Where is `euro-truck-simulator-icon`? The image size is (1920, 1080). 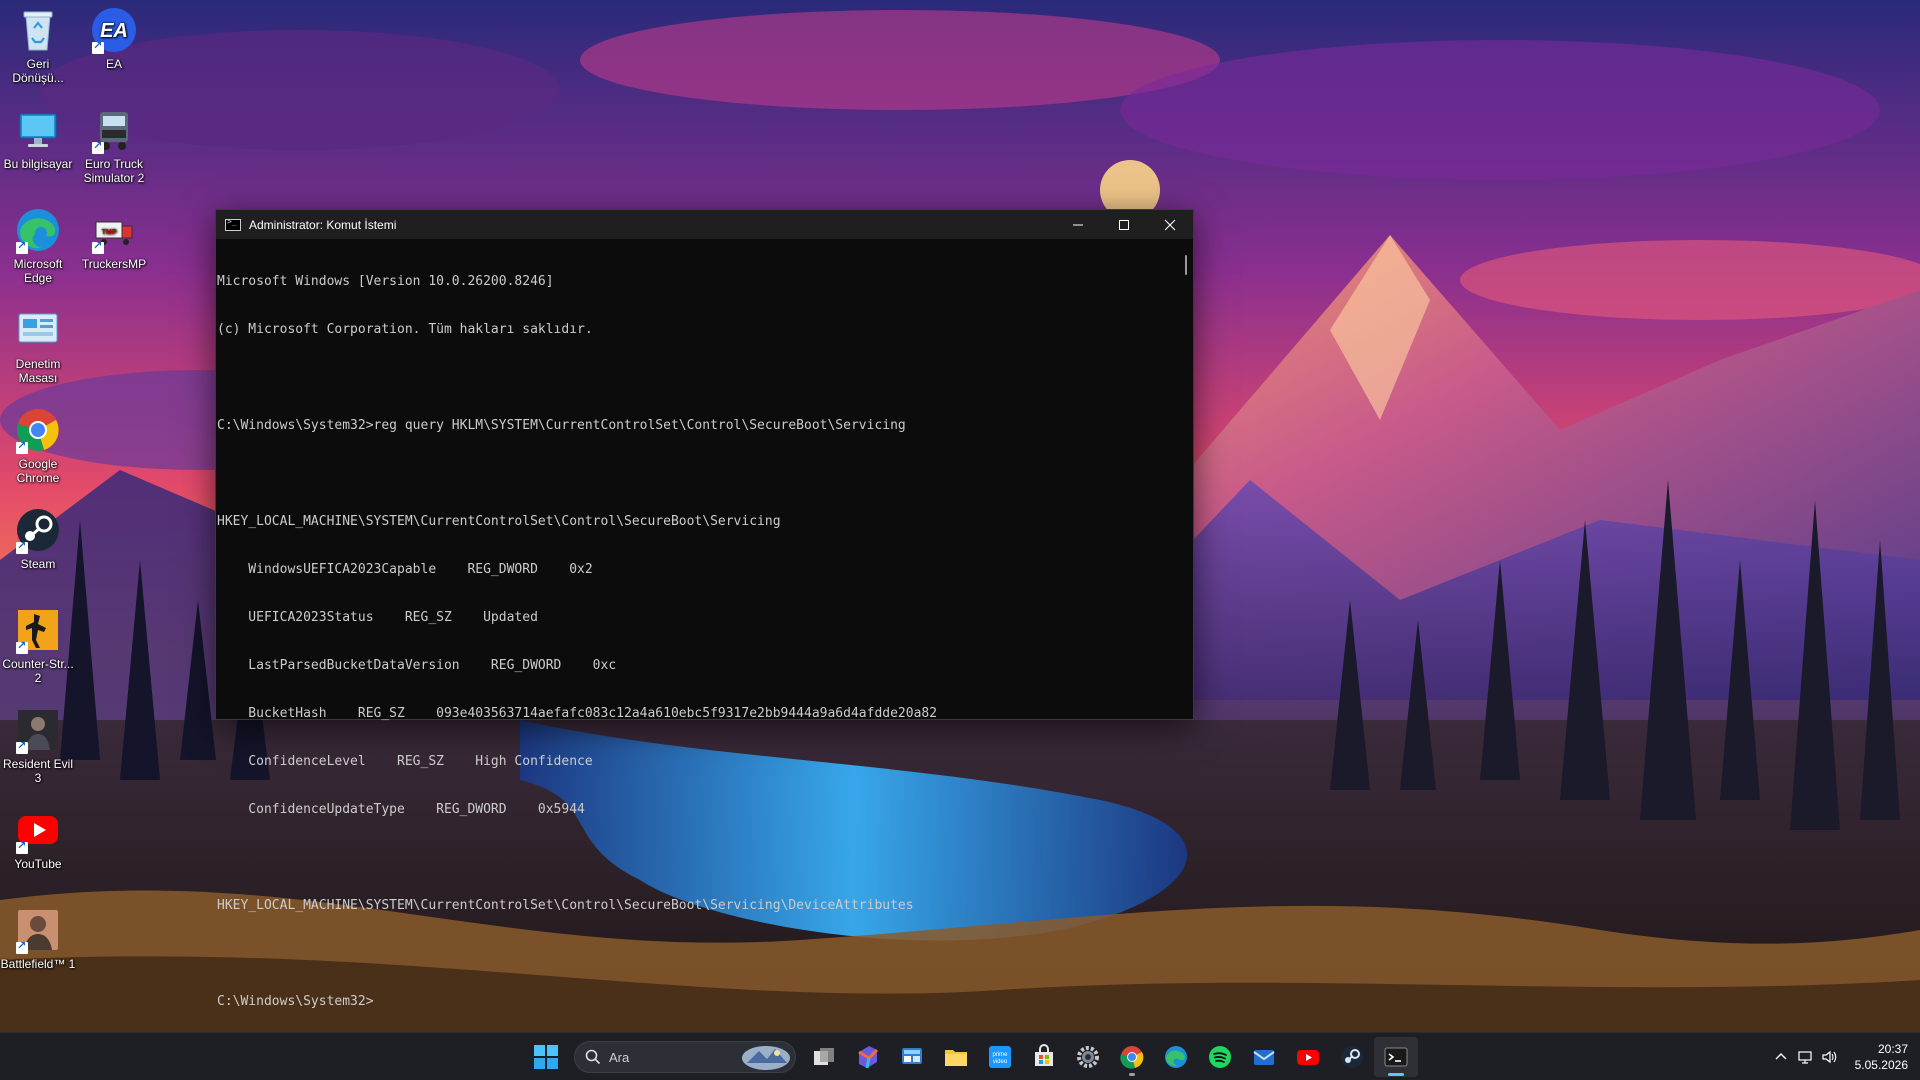
euro-truck-simulator-icon is located at coordinates (114, 130).